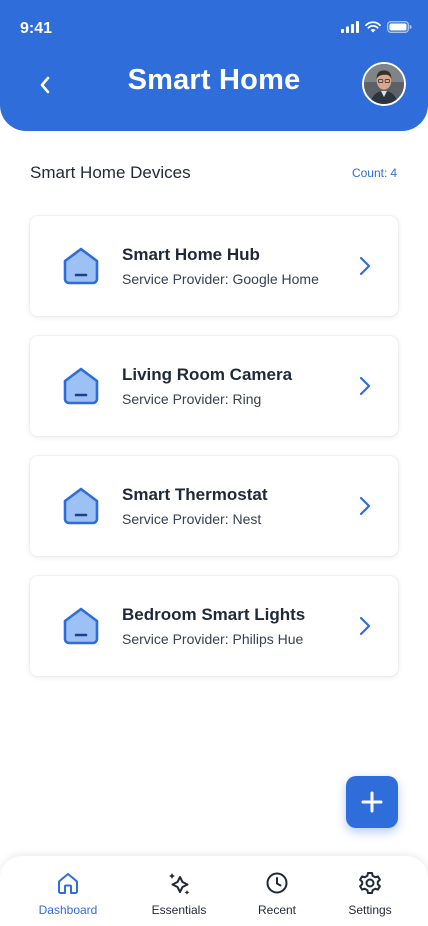  Describe the element at coordinates (195, 494) in the screenshot. I see `device-name: Smart Thermostat` at that location.